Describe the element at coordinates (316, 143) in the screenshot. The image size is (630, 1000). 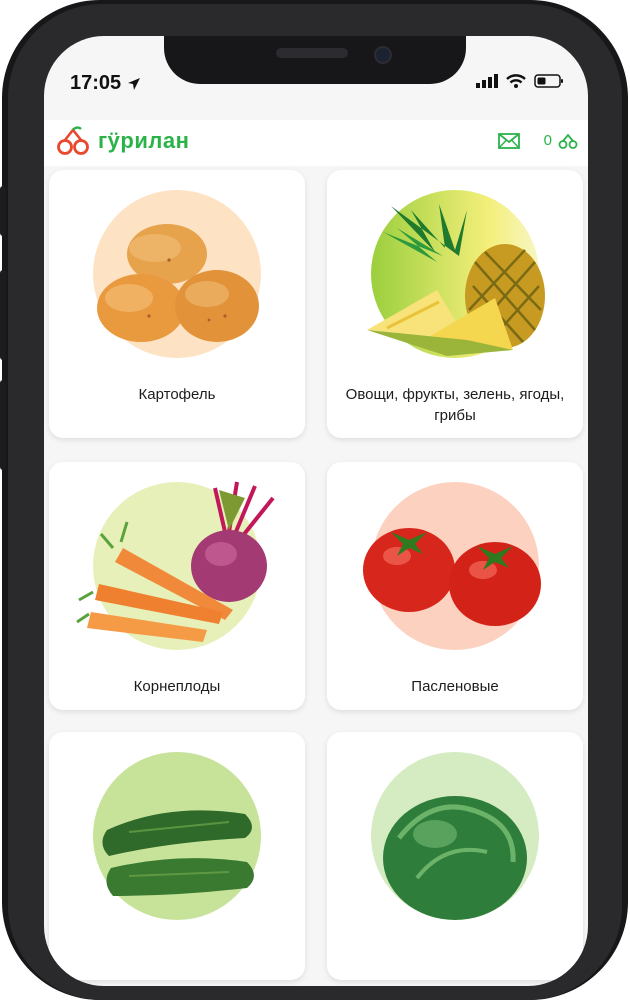
I see `app-header: гӱрилан 0` at that location.